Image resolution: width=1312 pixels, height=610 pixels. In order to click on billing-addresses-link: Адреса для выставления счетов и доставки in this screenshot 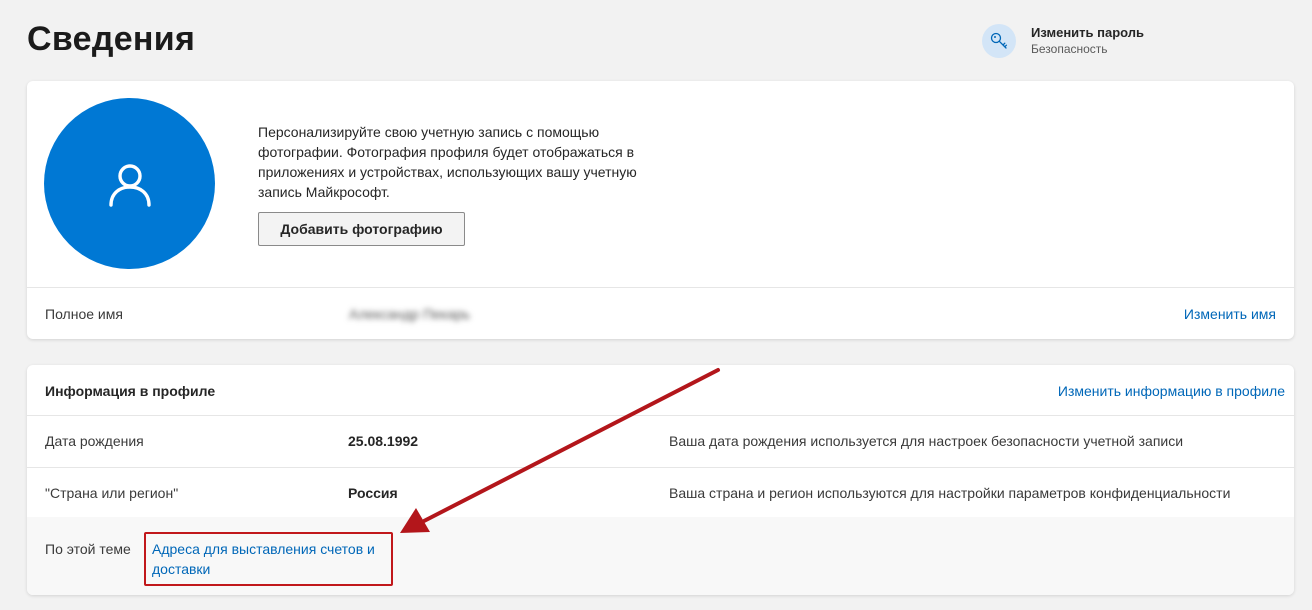, I will do `click(272, 559)`.